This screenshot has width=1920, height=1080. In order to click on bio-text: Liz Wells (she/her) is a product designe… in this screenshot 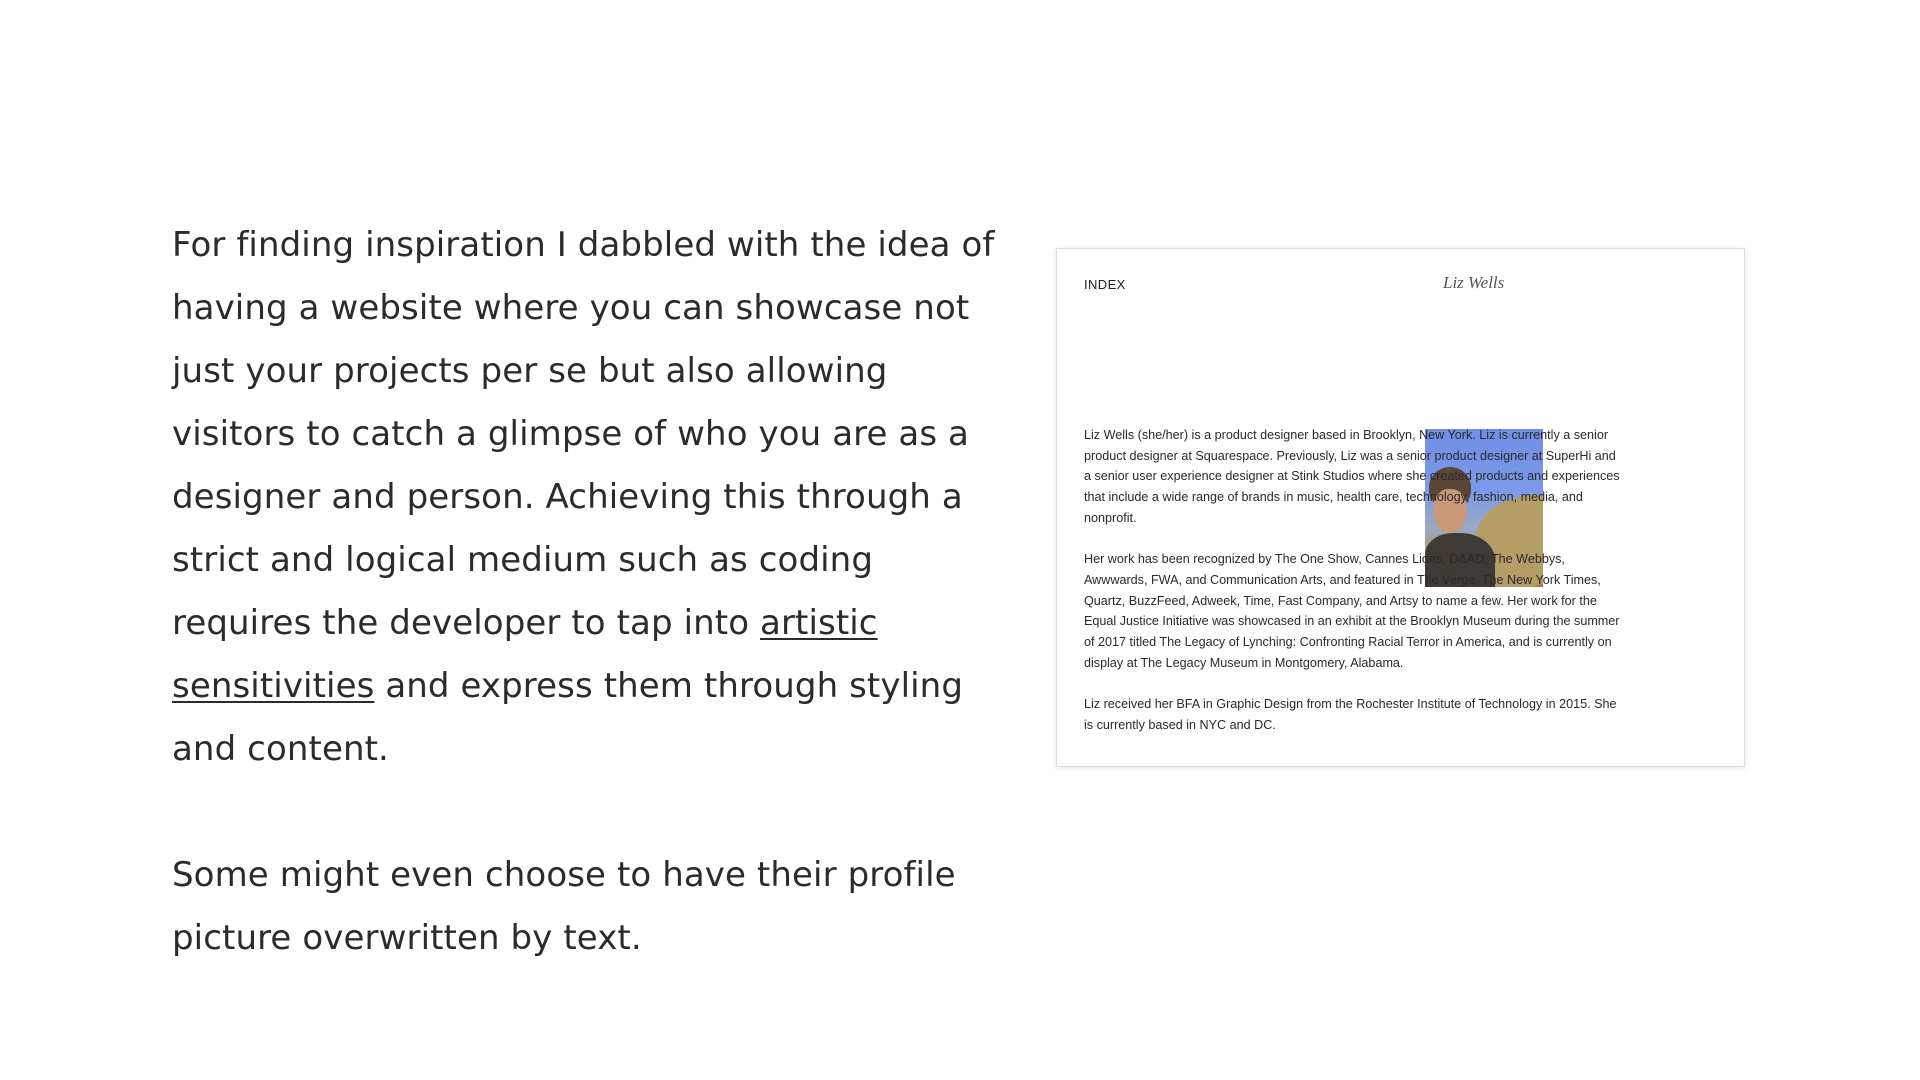, I will do `click(1354, 580)`.